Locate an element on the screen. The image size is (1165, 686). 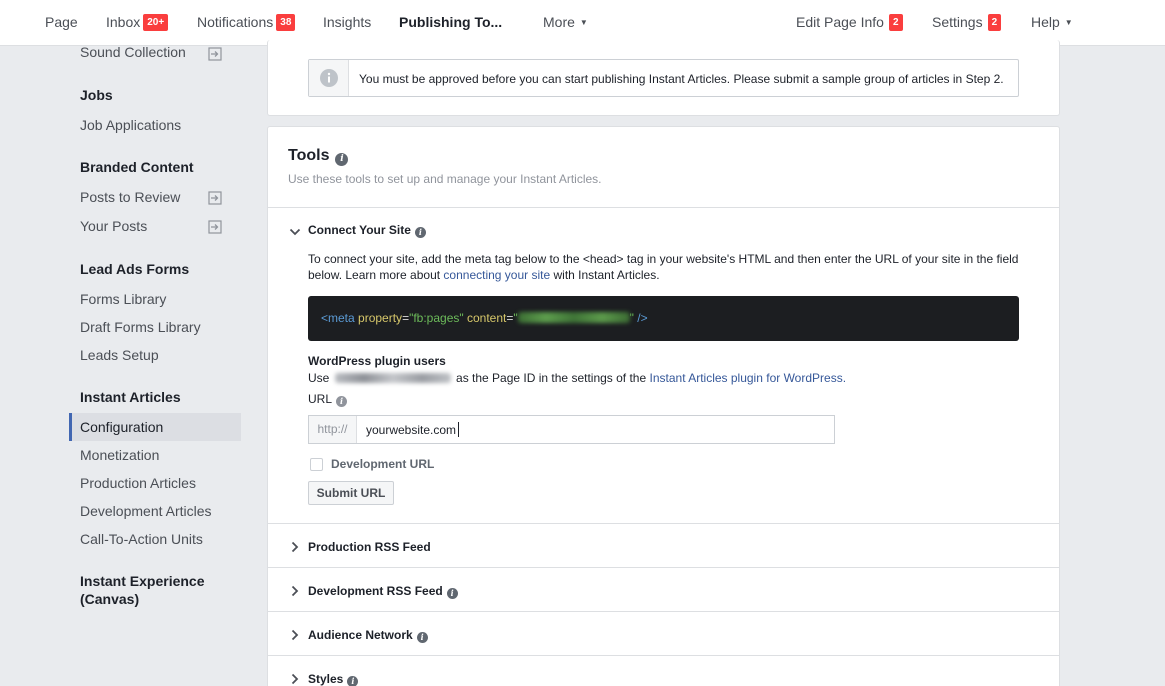
connecting-your-site-link: connecting your site is located at coordinates (496, 275).